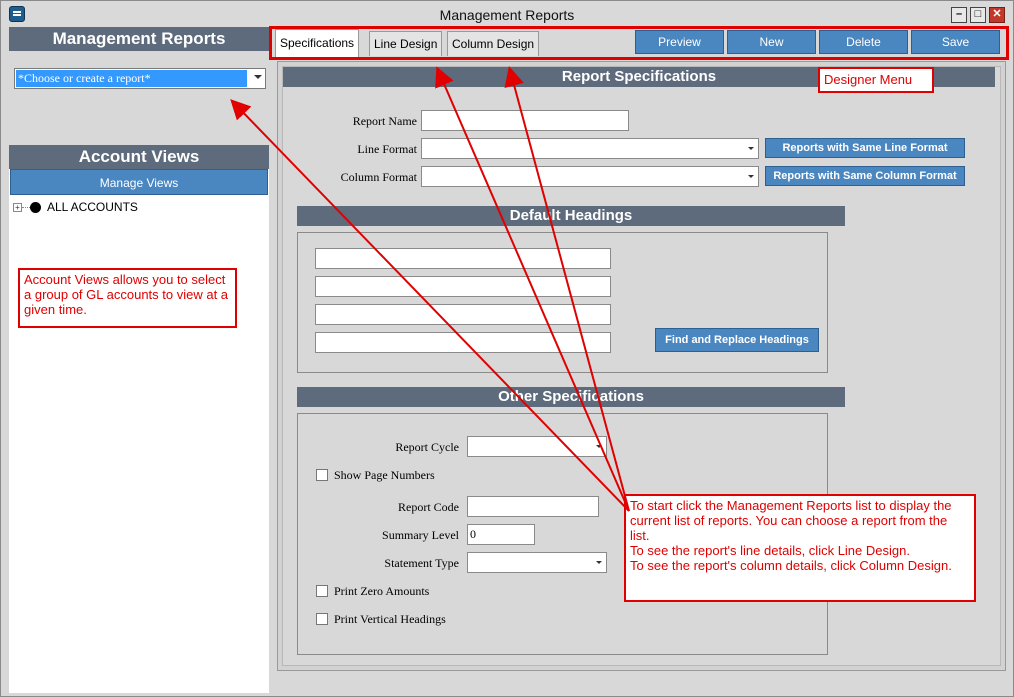 The height and width of the screenshot is (697, 1014). I want to click on report-cycle-label: Report Cycle, so click(427, 447).